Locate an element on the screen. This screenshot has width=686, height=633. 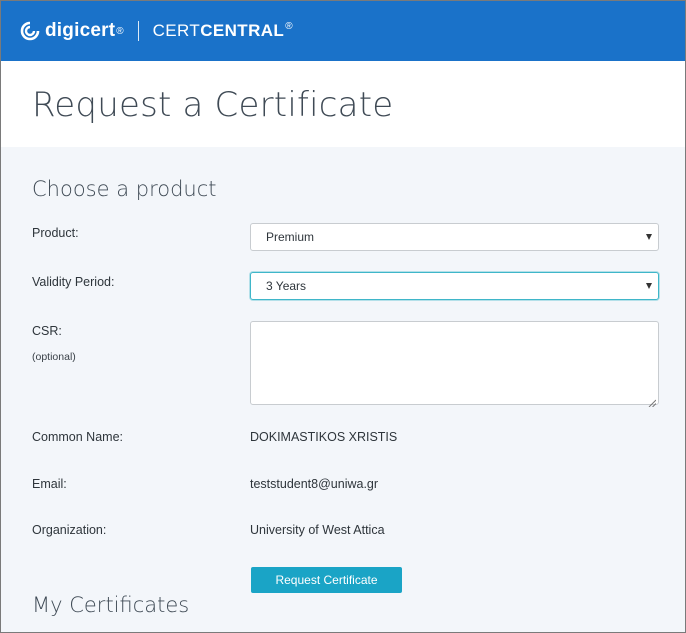
organization-value: University of West Attica is located at coordinates (317, 530).